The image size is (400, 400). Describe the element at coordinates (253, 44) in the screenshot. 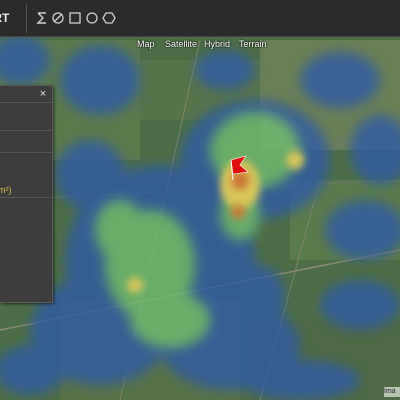

I see `map-type-terrain: Terrain` at that location.